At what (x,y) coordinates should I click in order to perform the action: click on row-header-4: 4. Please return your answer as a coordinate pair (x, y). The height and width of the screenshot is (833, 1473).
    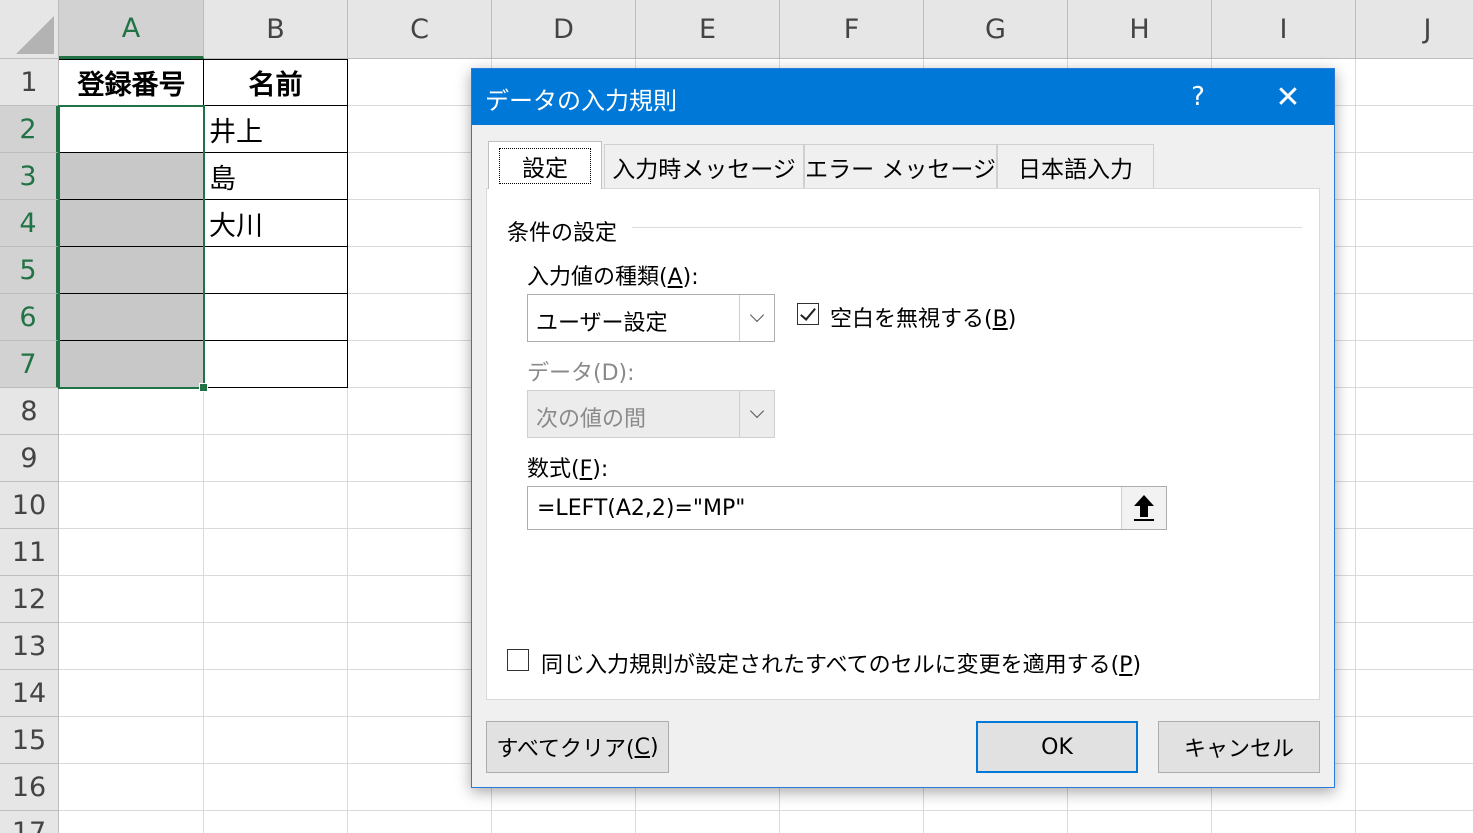
    Looking at the image, I should click on (29, 223).